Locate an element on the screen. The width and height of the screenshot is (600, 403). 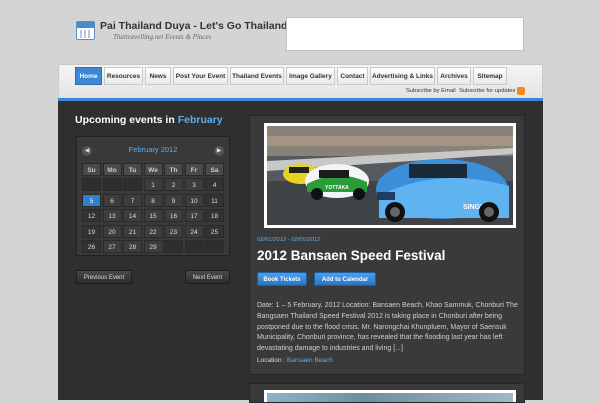
calendar-day: 9 is located at coordinates (173, 200).